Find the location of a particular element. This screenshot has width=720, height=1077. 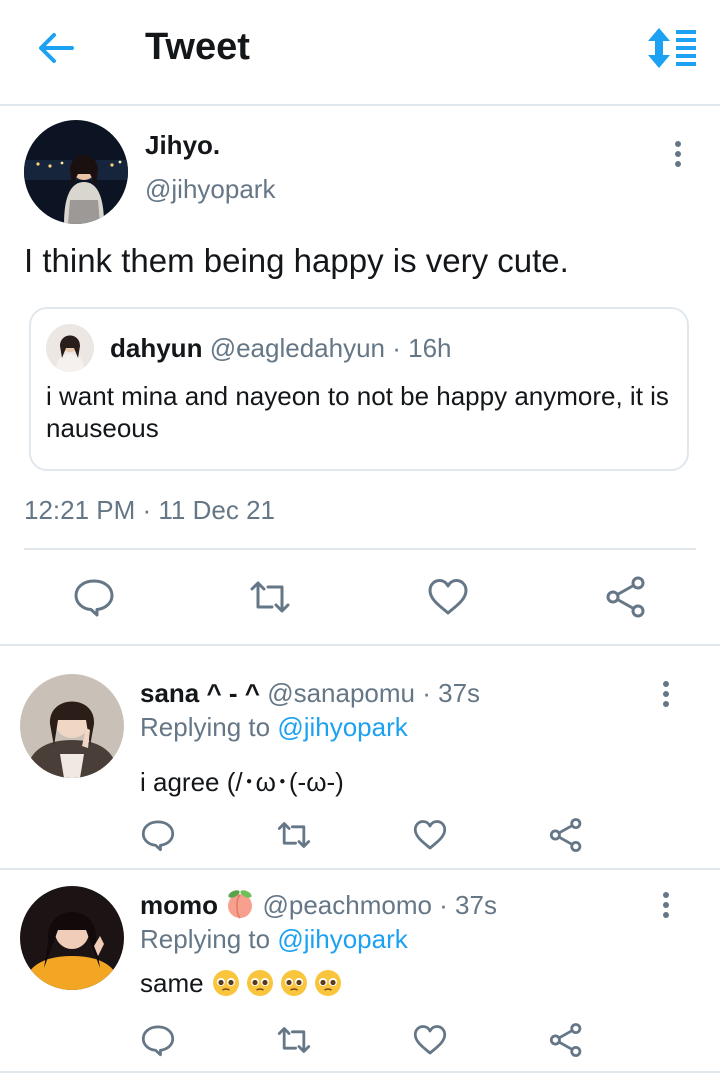

tweet-text: I think them being happy is very cute. is located at coordinates (296, 260).